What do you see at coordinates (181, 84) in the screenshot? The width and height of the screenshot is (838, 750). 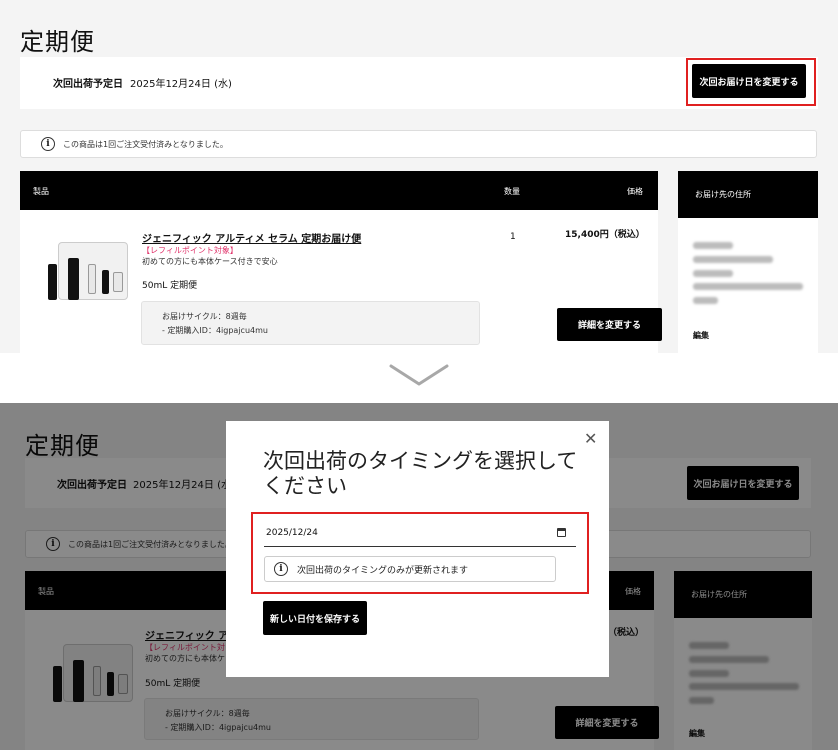 I see `ship-date: 2025年12月24日 (水)` at bounding box center [181, 84].